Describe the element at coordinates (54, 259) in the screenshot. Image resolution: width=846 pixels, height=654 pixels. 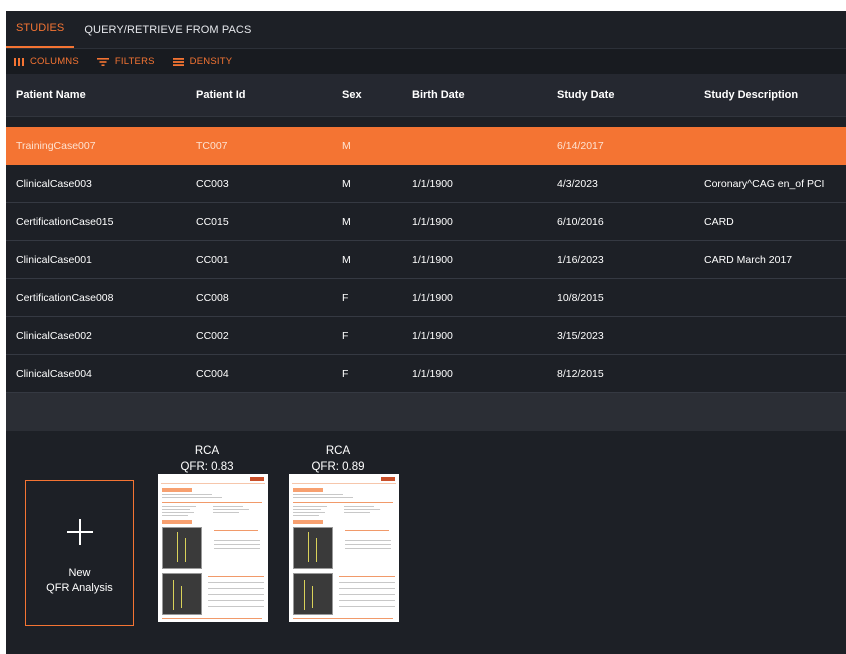
I see `cell-patient-name: ClinicalCase001` at that location.